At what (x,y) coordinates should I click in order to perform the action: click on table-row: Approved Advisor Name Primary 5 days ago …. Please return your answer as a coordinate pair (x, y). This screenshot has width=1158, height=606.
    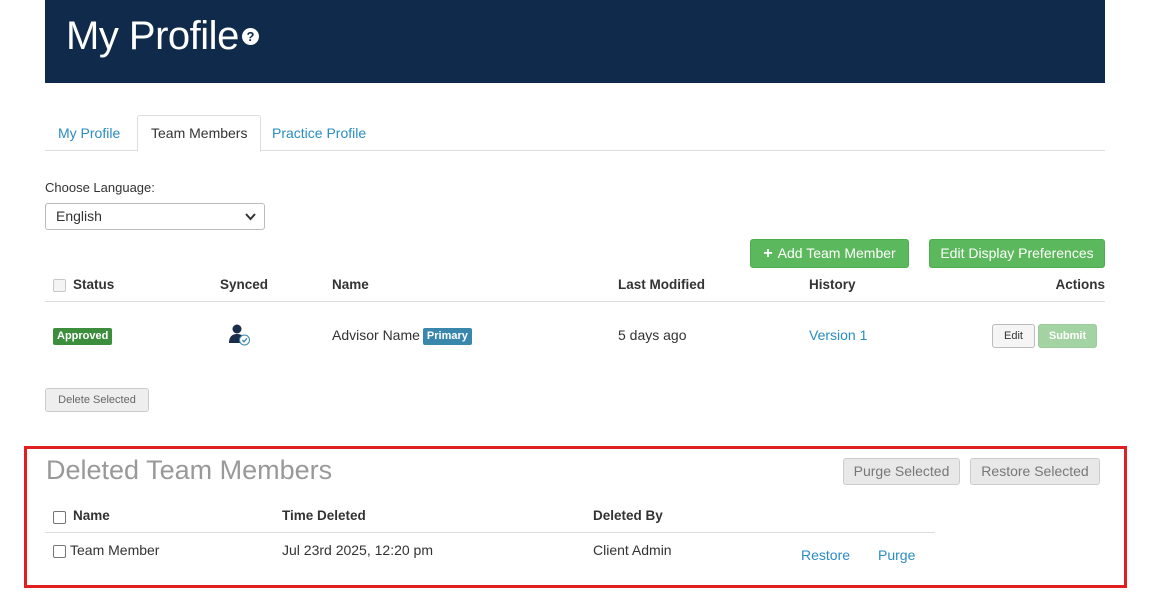
    Looking at the image, I should click on (575, 335).